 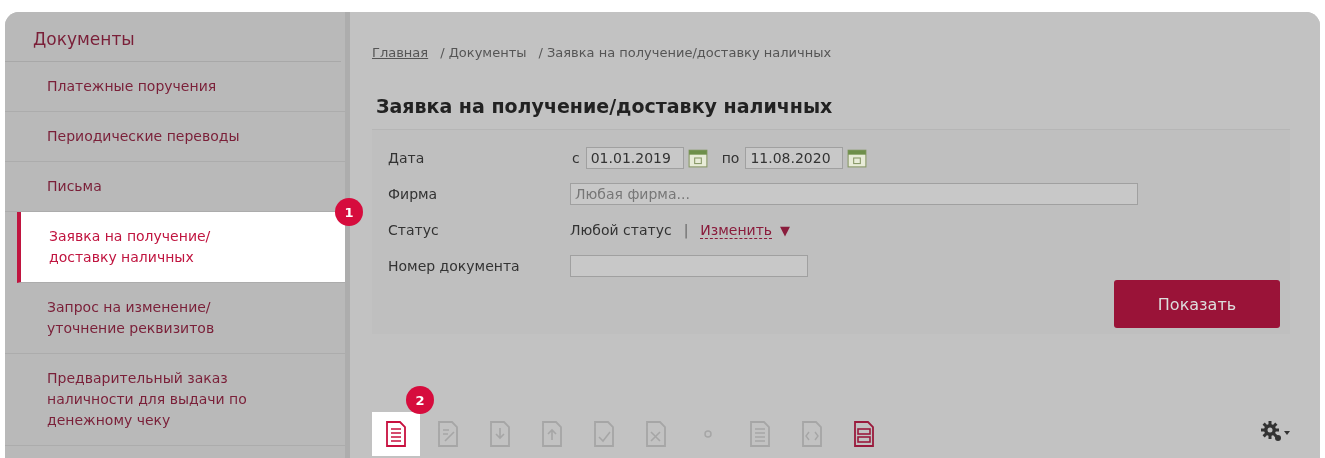 What do you see at coordinates (454, 266) in the screenshot?
I see `field-label: Номер документа` at bounding box center [454, 266].